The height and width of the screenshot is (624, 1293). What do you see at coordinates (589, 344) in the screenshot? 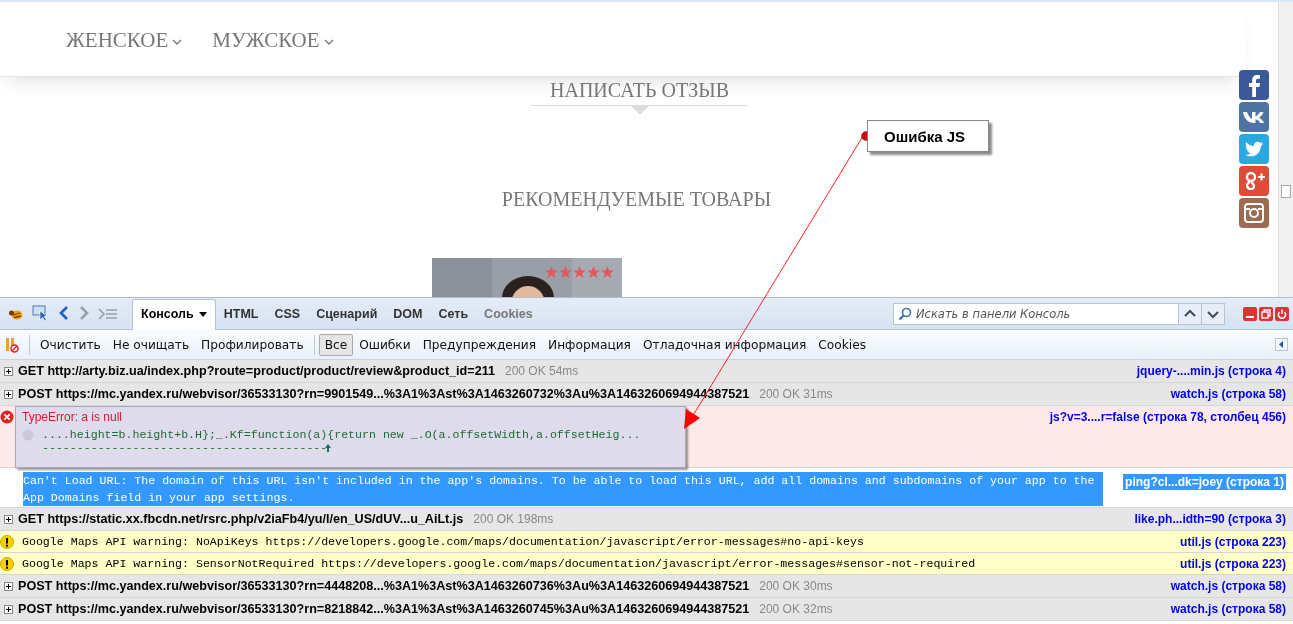
I see `filter-button: Информация` at bounding box center [589, 344].